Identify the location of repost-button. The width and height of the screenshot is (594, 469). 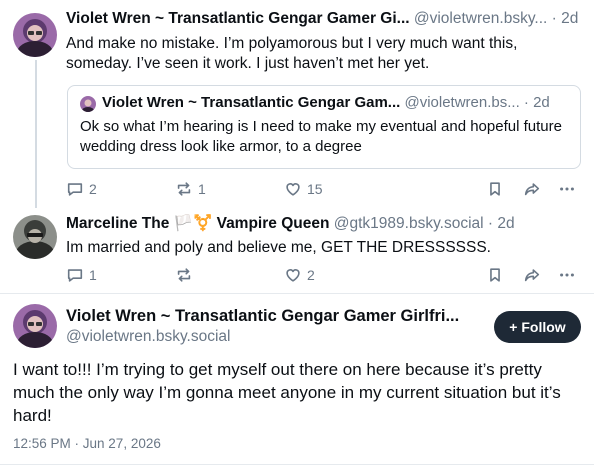
(186, 275).